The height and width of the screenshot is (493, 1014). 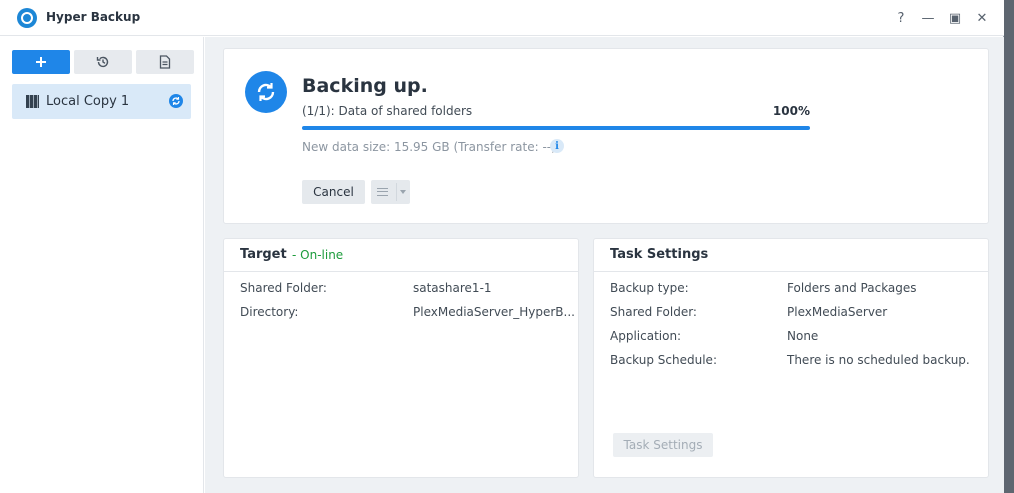 What do you see at coordinates (646, 336) in the screenshot?
I see `application-label: Application:` at bounding box center [646, 336].